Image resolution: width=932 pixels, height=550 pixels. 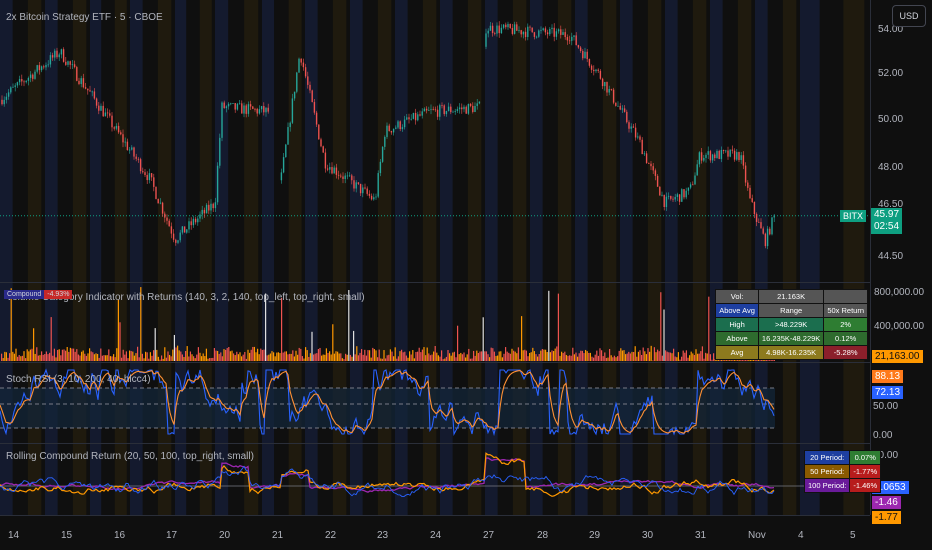 What do you see at coordinates (791, 338) in the screenshot?
I see `cell: 16.235K-48.229K` at bounding box center [791, 338].